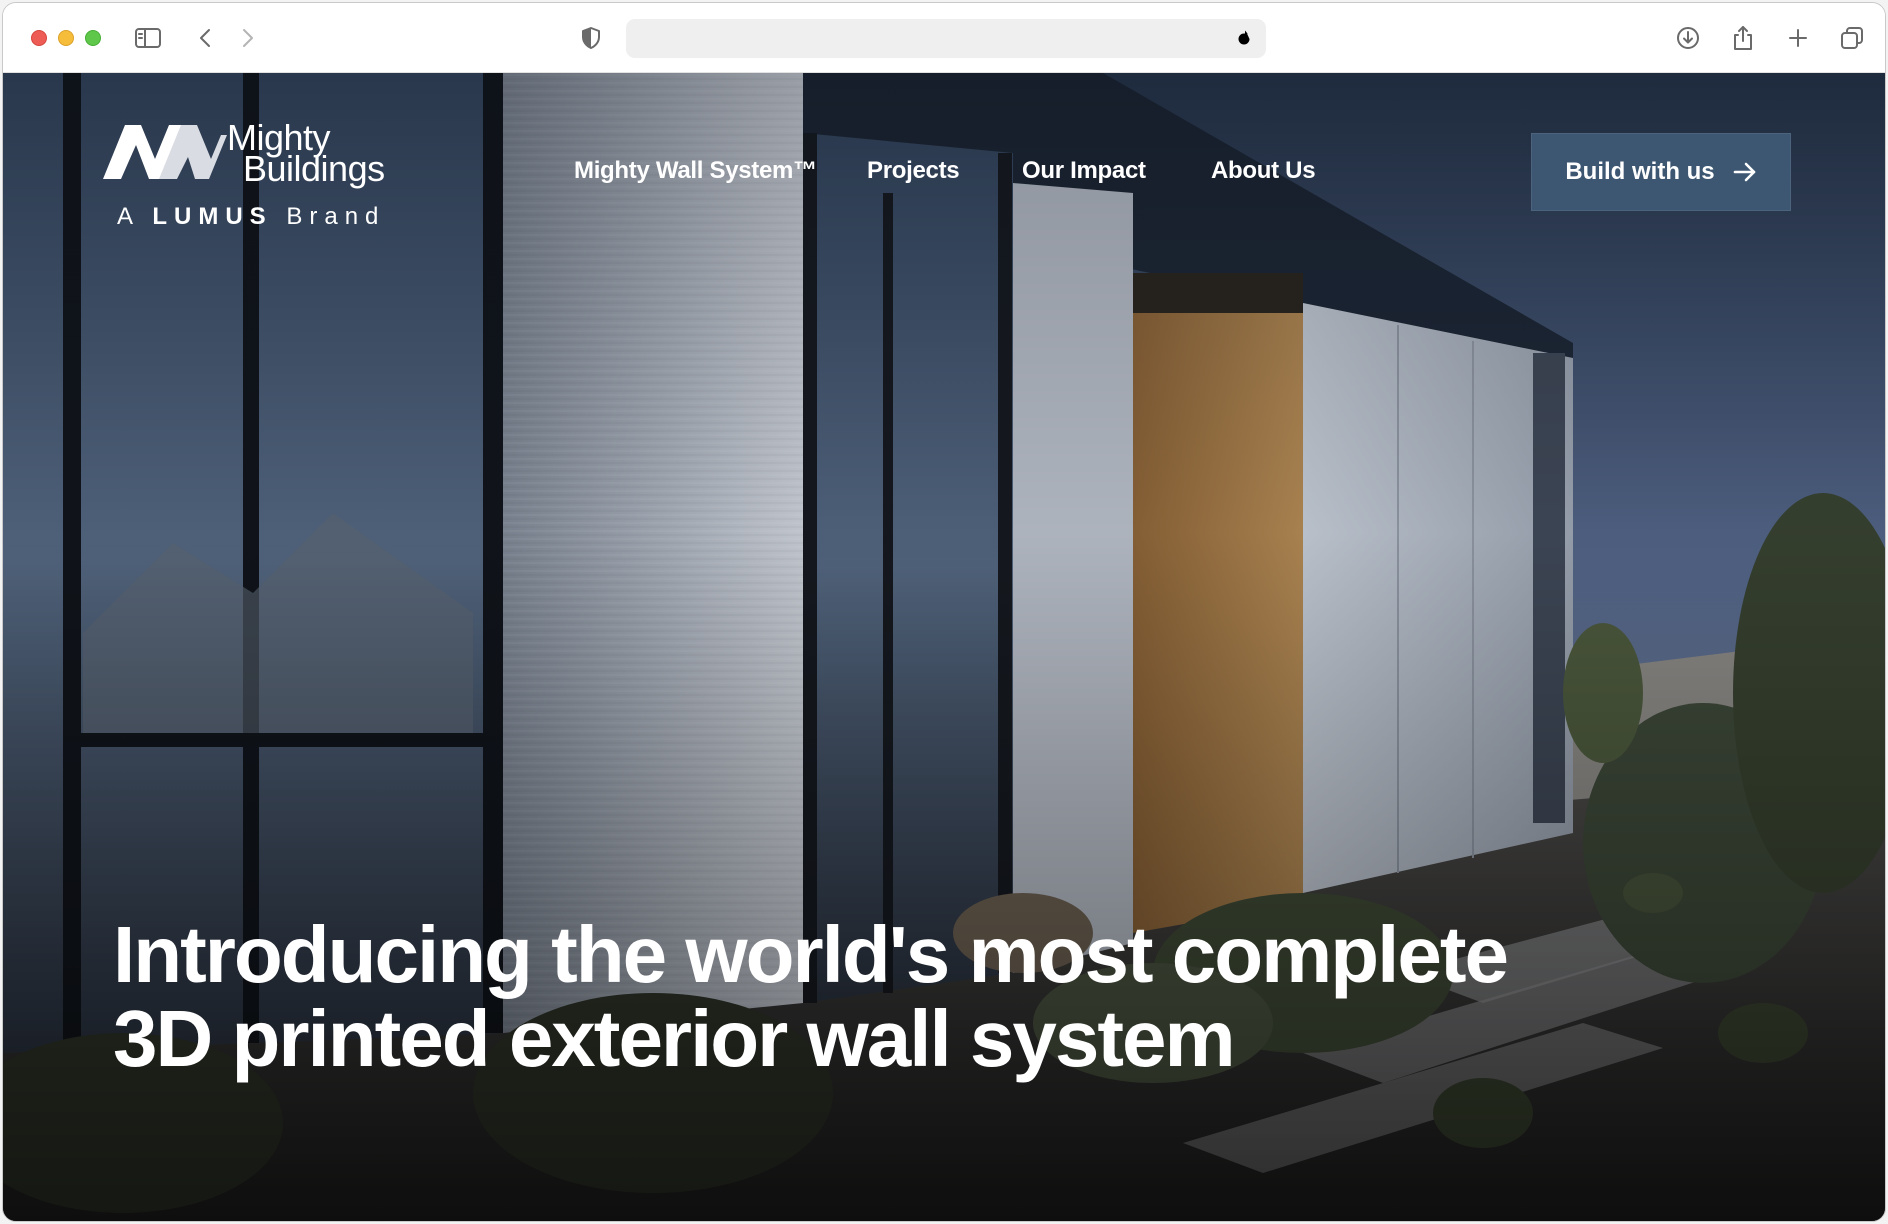 This screenshot has height=1224, width=1888. I want to click on downloads-button, so click(1688, 38).